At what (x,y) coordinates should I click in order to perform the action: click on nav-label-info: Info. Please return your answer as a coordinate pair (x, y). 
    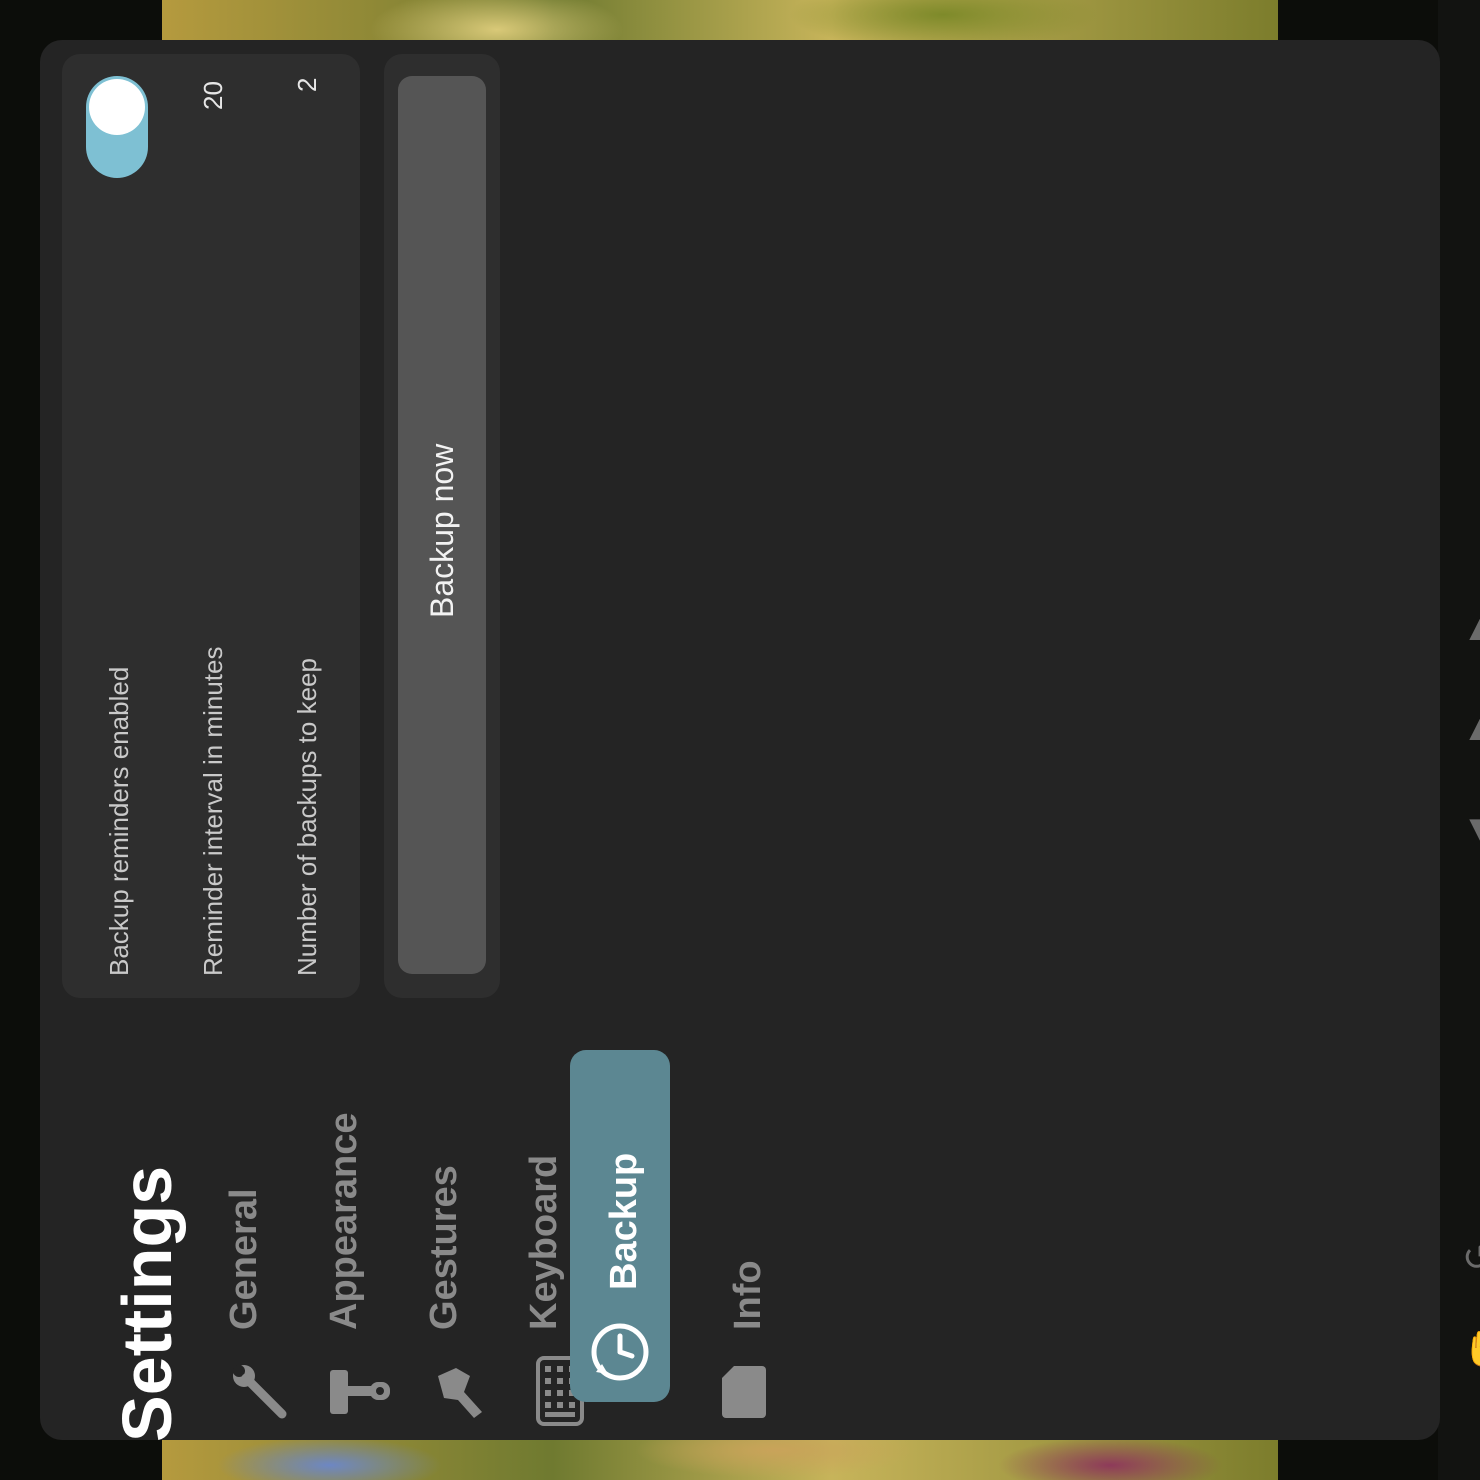
    Looking at the image, I should click on (748, 1295).